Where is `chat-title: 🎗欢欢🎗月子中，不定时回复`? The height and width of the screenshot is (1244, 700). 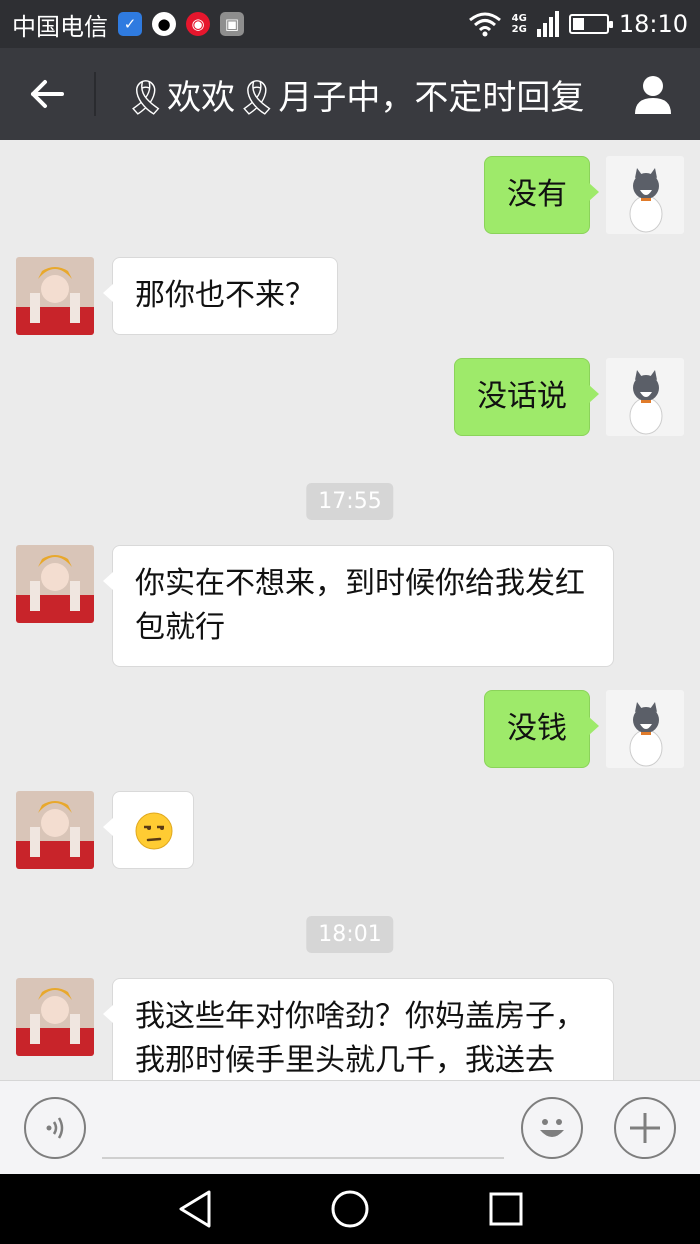 chat-title: 🎗欢欢🎗月子中，不定时回复 is located at coordinates (354, 97).